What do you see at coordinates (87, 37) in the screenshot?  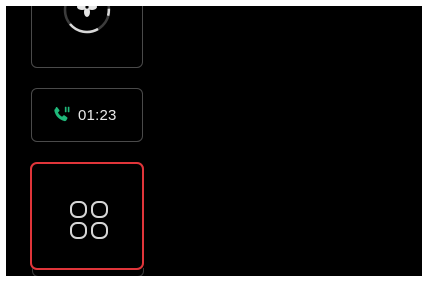 I see `fan-control-tile` at bounding box center [87, 37].